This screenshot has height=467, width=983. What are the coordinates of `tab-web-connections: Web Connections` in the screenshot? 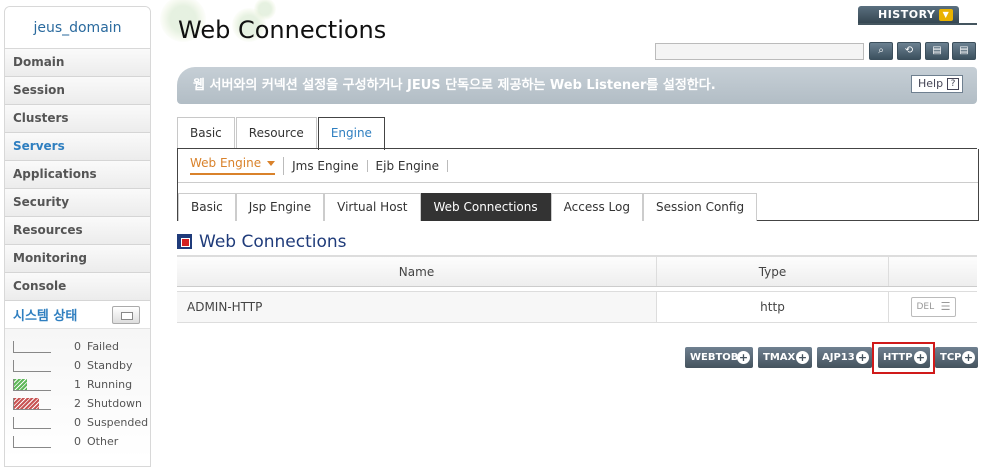 It's located at (485, 207).